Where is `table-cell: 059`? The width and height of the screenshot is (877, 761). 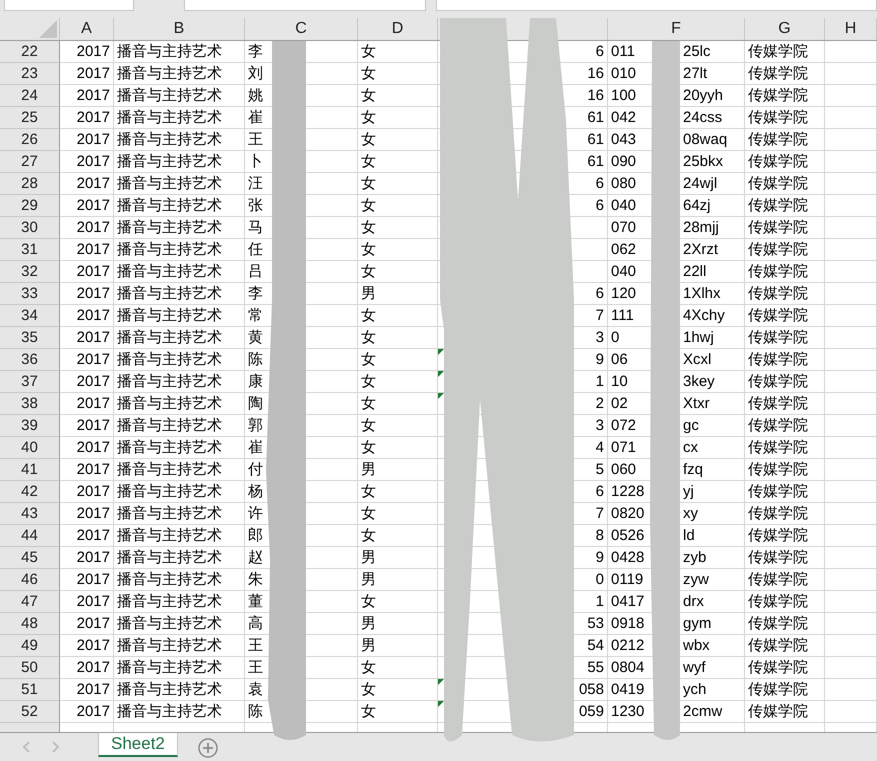 table-cell: 059 is located at coordinates (591, 711).